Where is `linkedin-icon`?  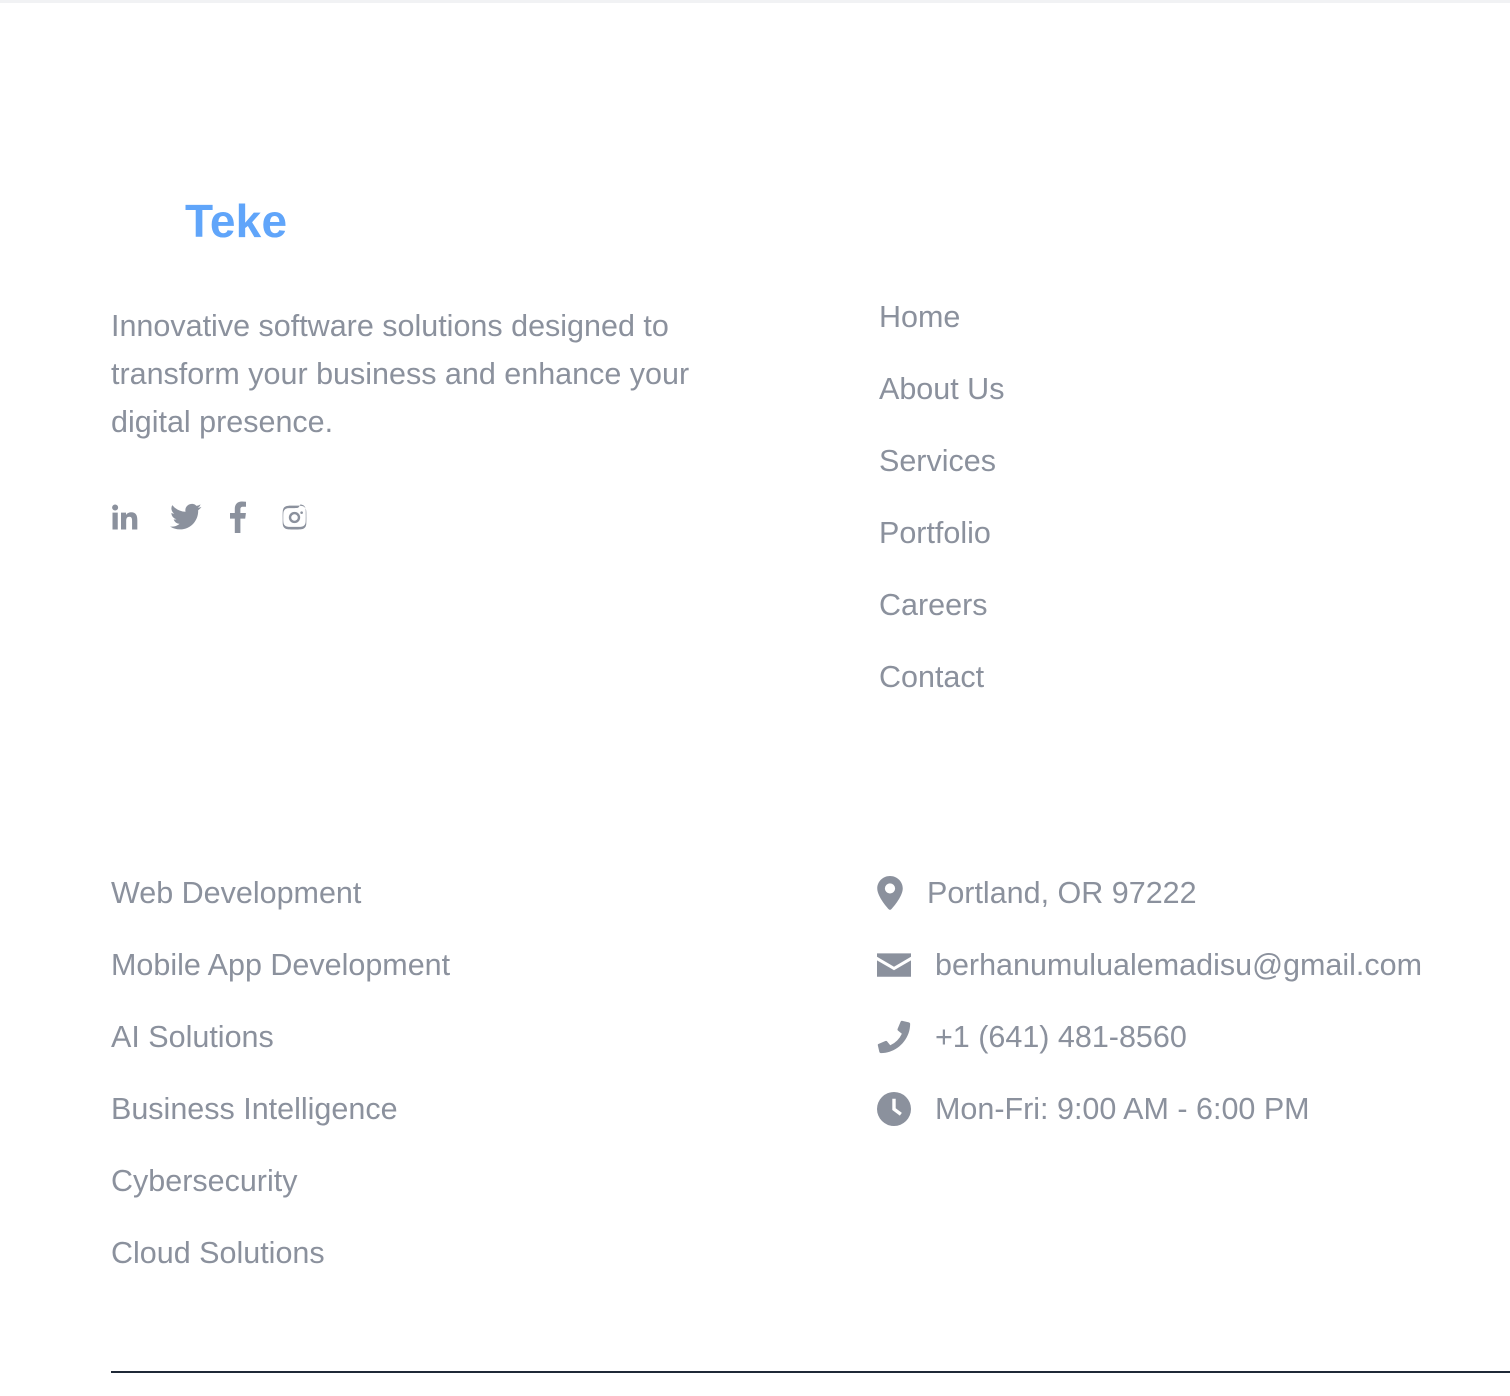 linkedin-icon is located at coordinates (125, 517).